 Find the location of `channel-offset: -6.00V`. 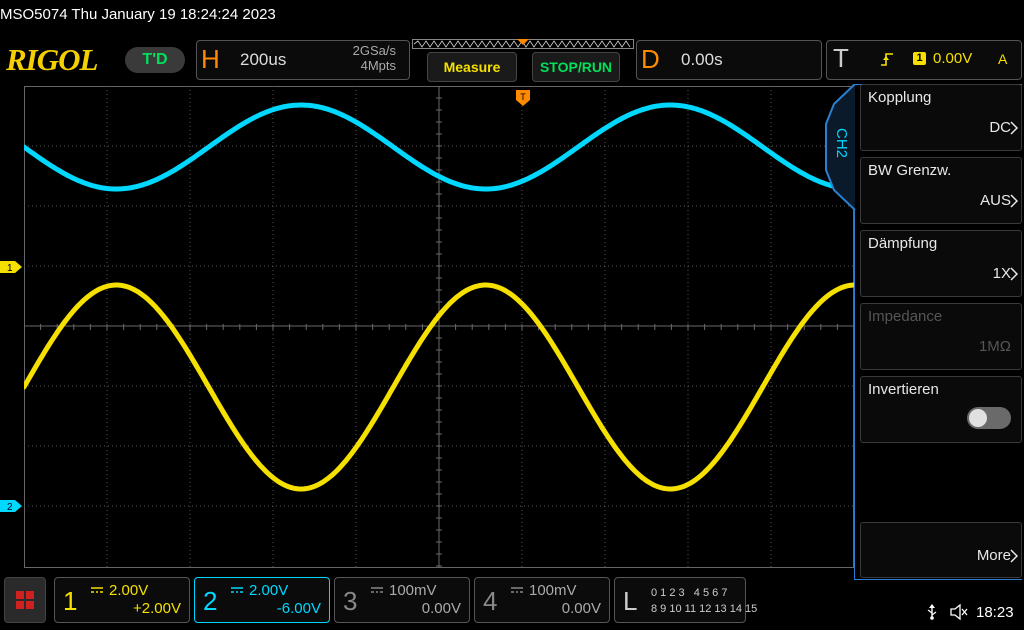

channel-offset: -6.00V is located at coordinates (298, 608).